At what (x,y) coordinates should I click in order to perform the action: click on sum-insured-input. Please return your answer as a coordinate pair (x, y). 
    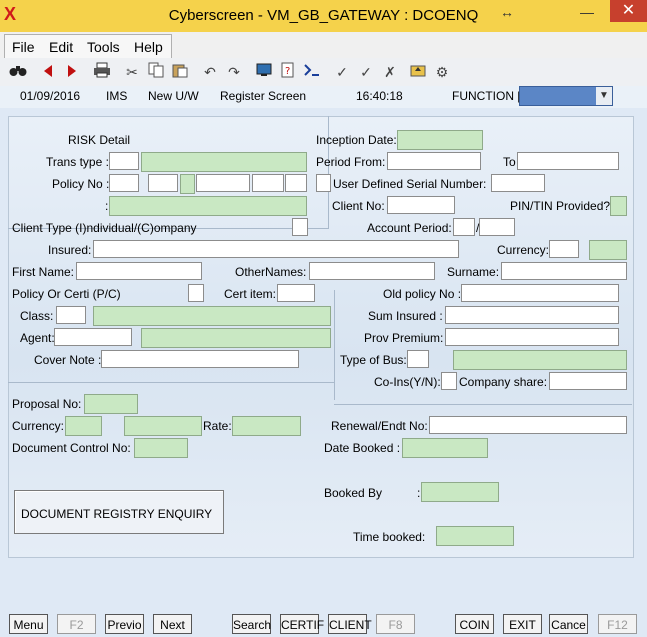
    Looking at the image, I should click on (532, 315).